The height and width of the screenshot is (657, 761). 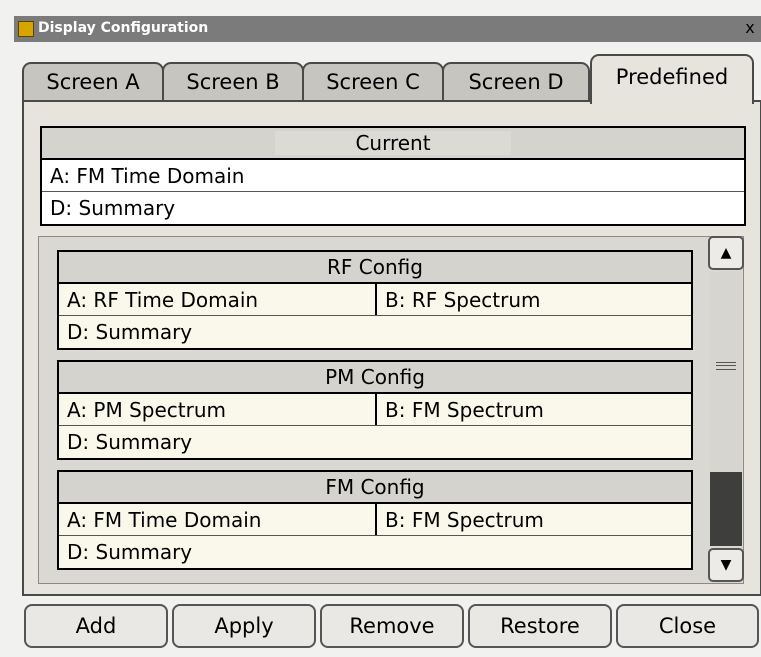 I want to click on fm-config-screen-a: A: FM Time Domain, so click(x=164, y=520).